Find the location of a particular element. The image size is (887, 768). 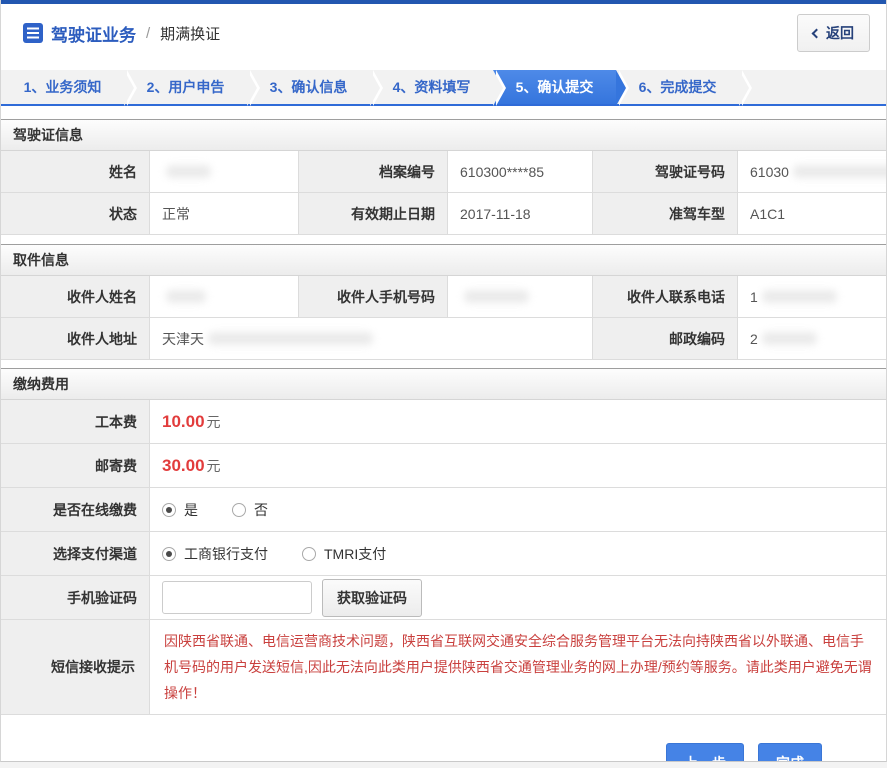

step-1-business-notice: 1、业务须知 is located at coordinates (69, 88).